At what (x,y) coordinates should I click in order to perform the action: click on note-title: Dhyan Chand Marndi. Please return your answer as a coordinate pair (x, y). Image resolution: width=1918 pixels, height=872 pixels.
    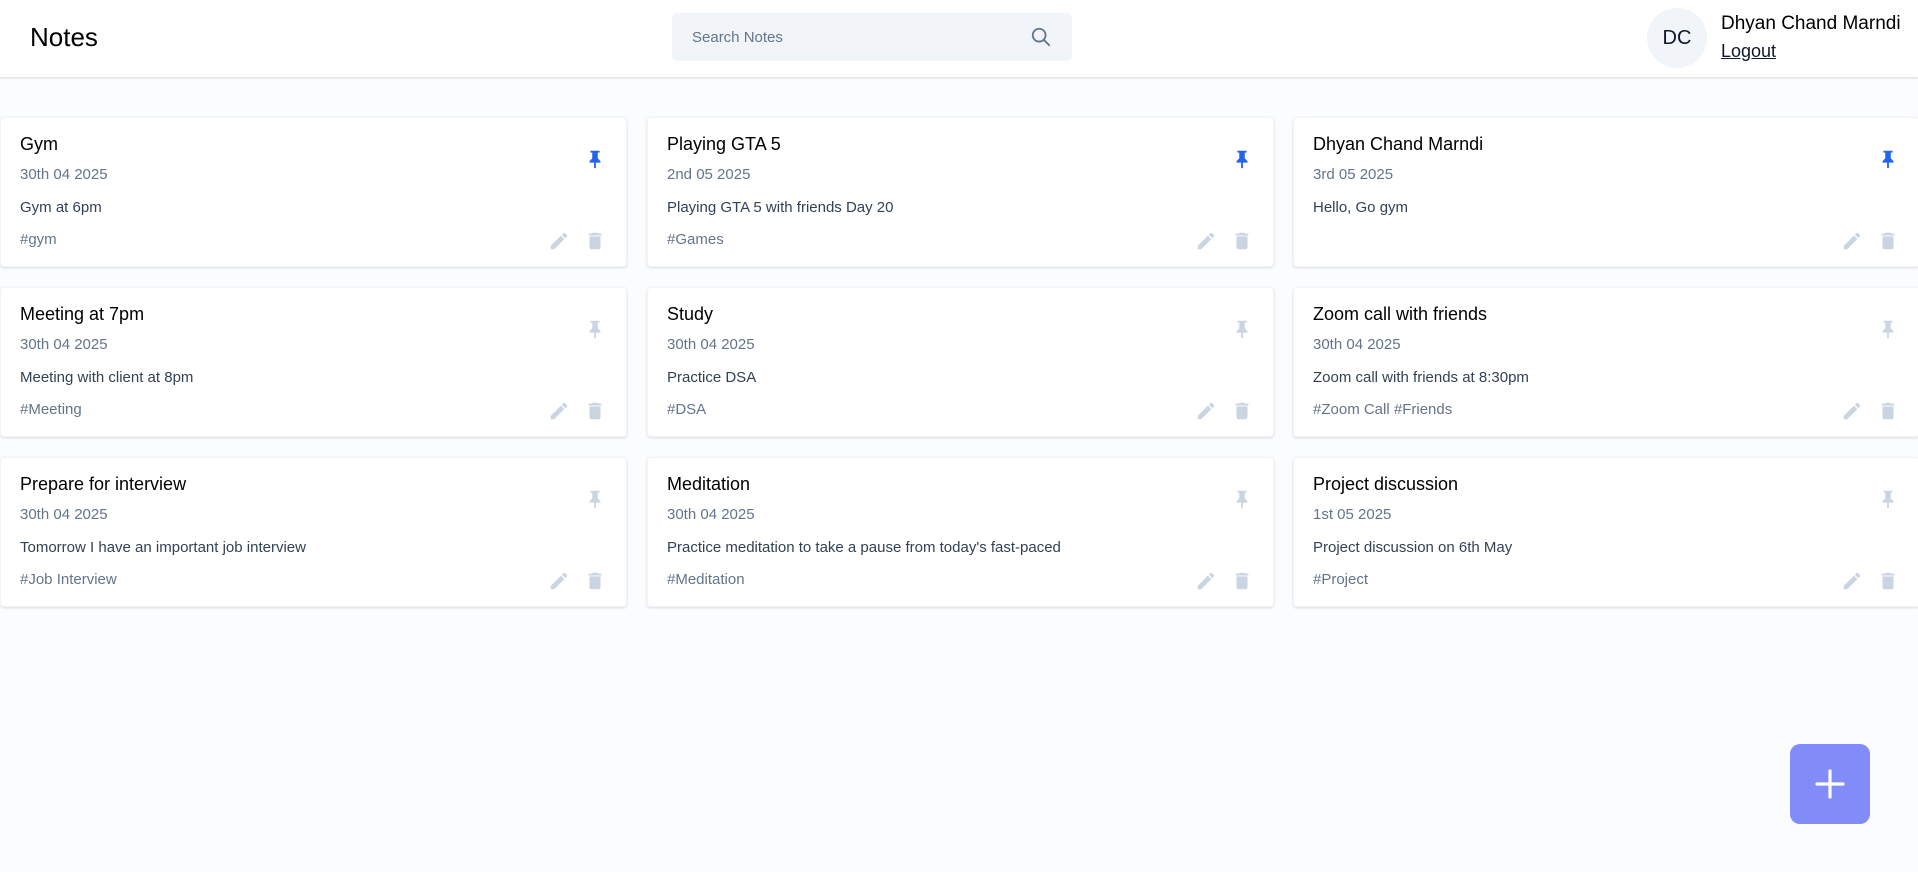
    Looking at the image, I should click on (1398, 144).